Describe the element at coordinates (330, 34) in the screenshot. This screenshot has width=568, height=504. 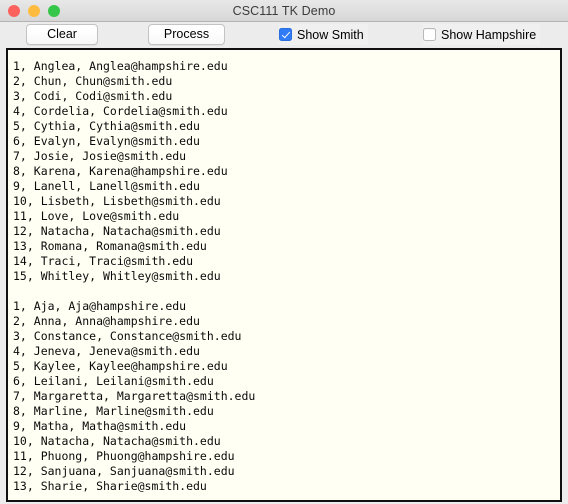
I see `show-smith-label: Show Smith` at that location.